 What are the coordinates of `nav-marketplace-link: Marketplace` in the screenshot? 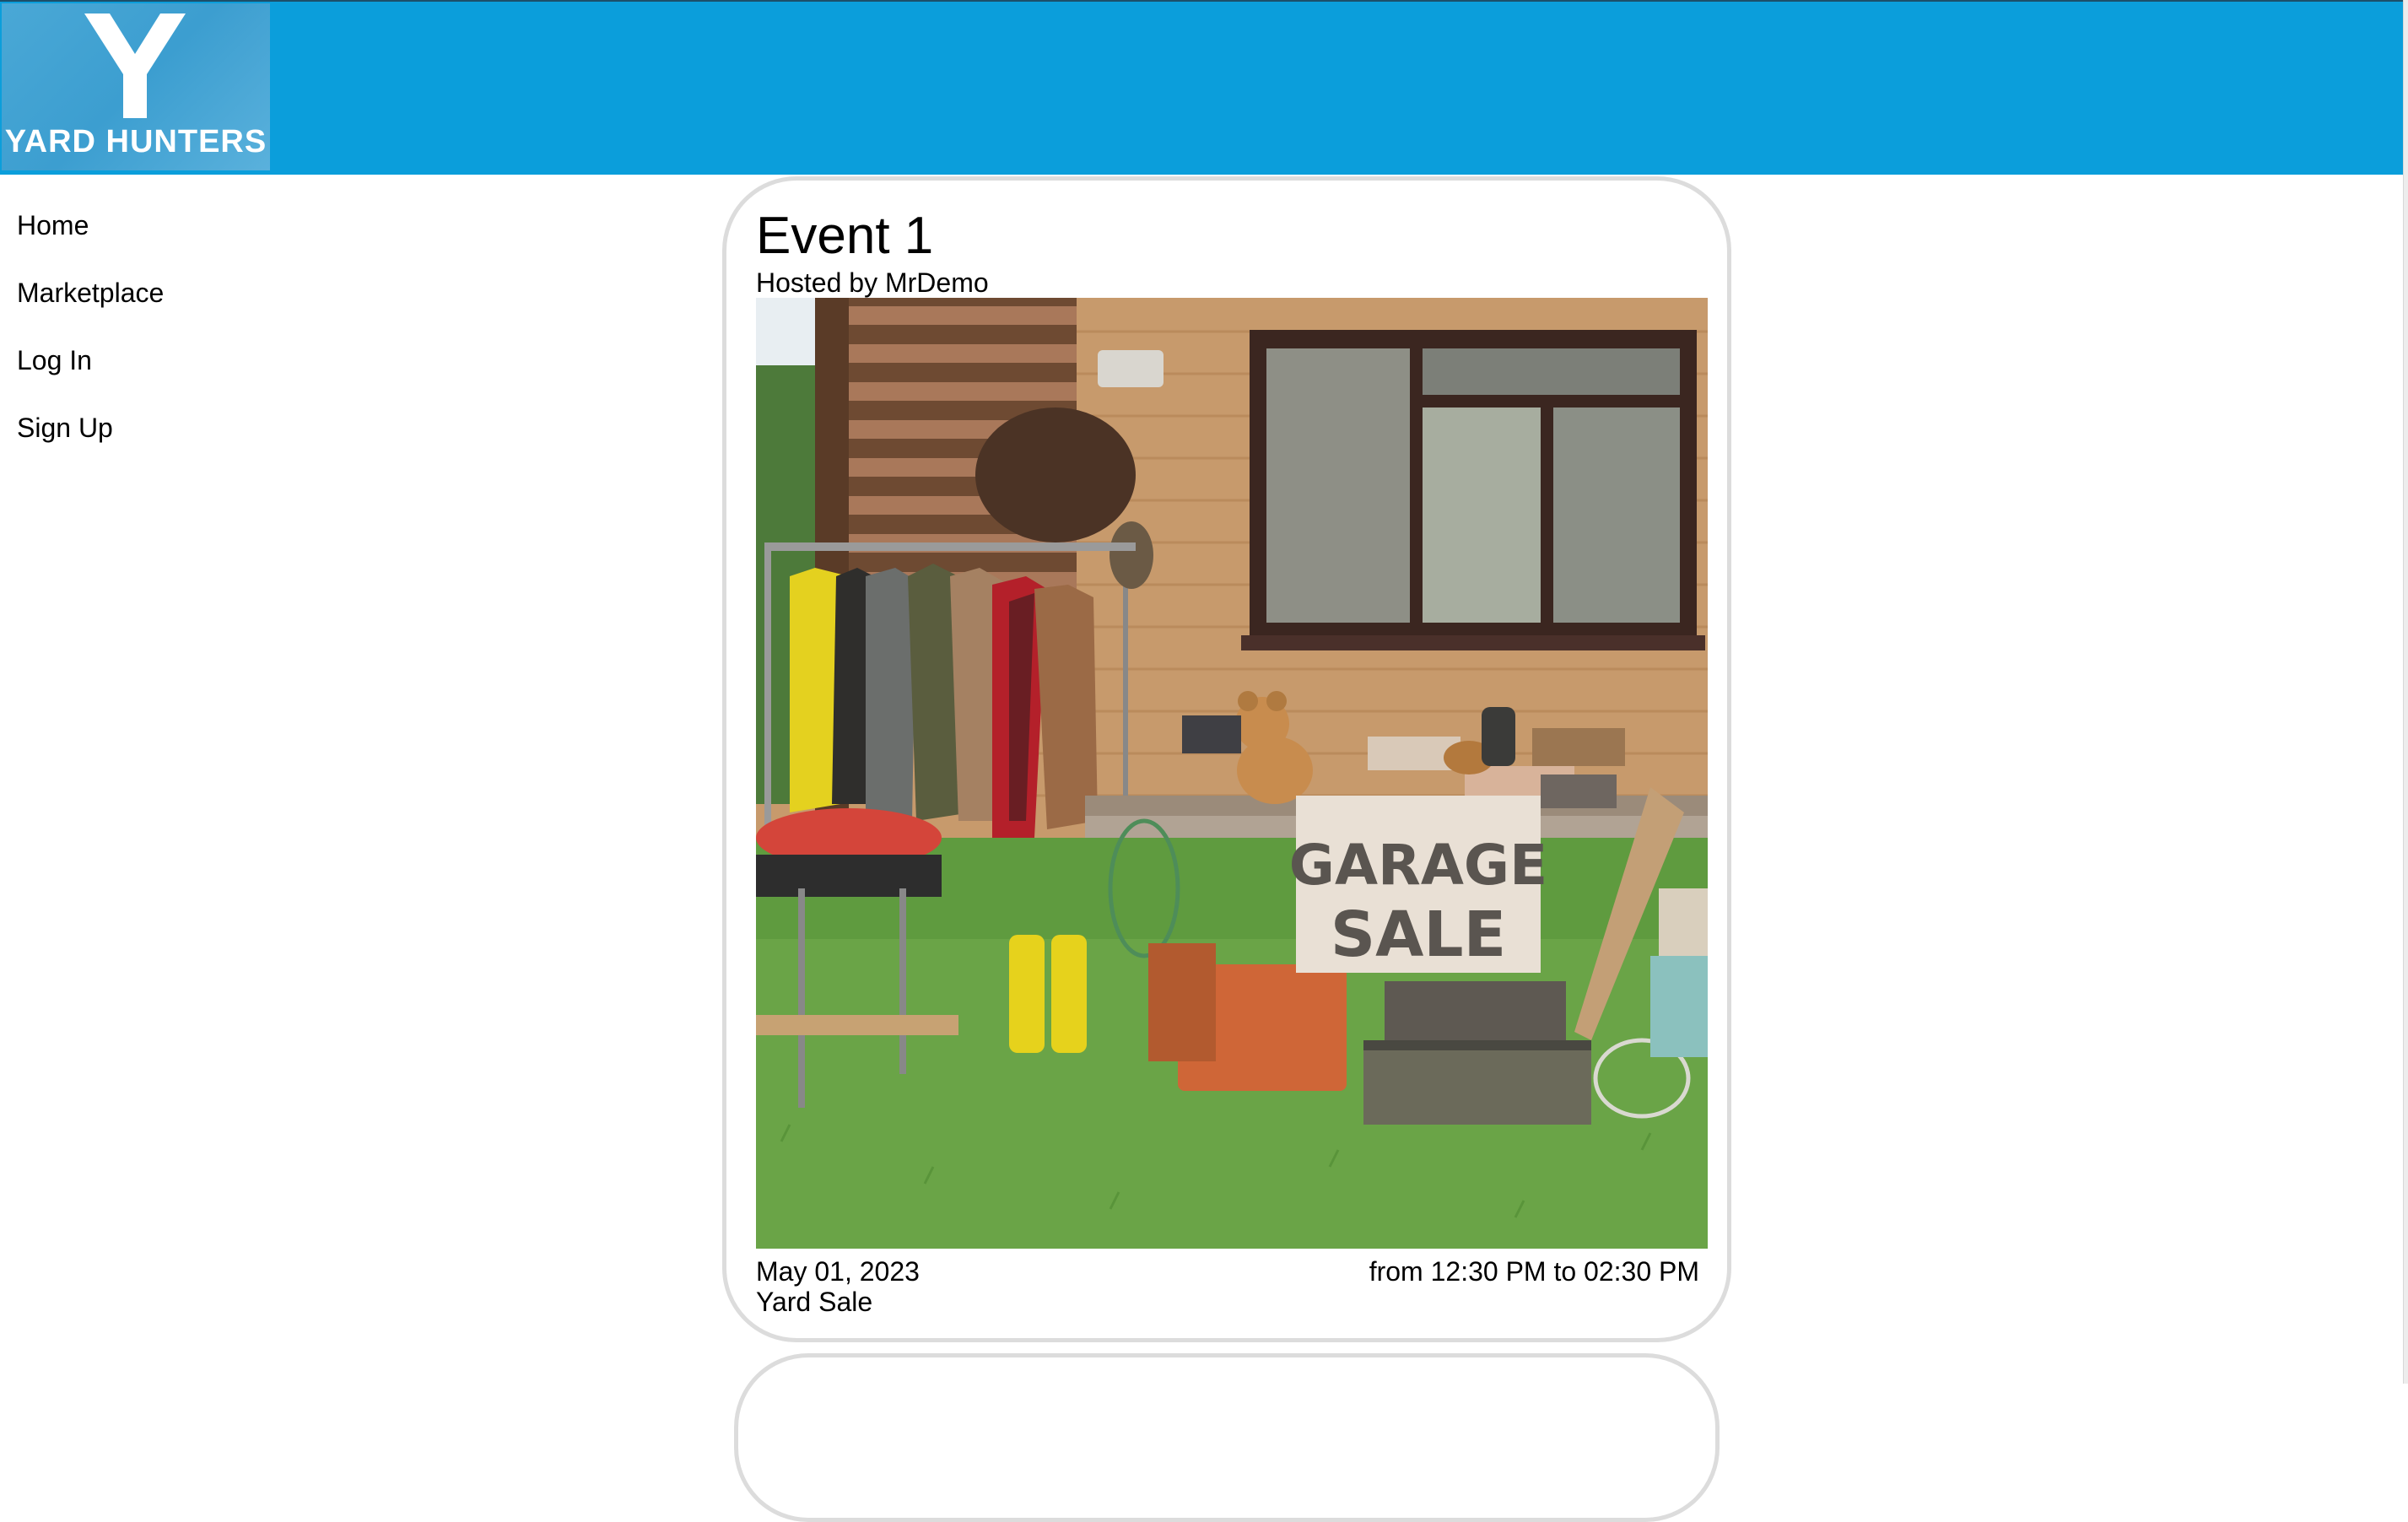 It's located at (160, 293).